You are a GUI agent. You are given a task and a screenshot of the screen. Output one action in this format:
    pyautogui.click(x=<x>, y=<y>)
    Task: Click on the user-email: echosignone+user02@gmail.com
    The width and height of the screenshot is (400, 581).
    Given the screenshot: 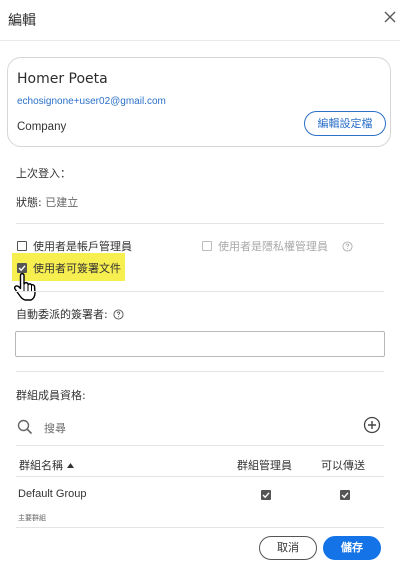 What is the action you would take?
    pyautogui.click(x=91, y=101)
    